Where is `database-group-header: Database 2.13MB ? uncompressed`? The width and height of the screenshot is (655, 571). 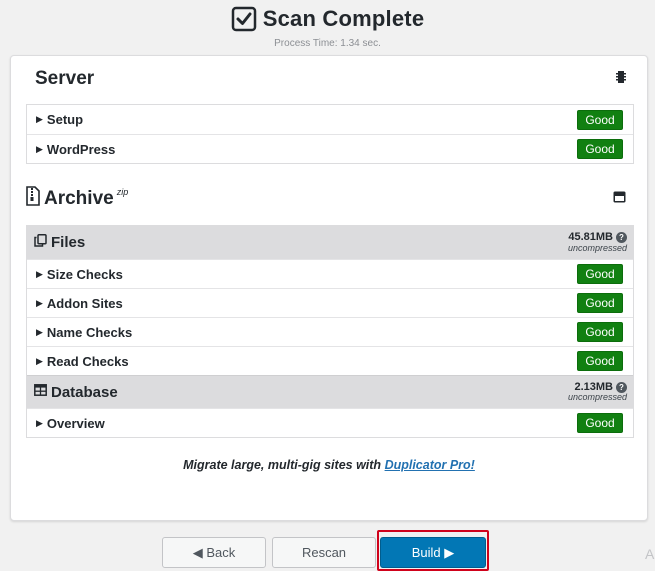
database-group-header: Database 2.13MB ? uncompressed is located at coordinates (330, 391).